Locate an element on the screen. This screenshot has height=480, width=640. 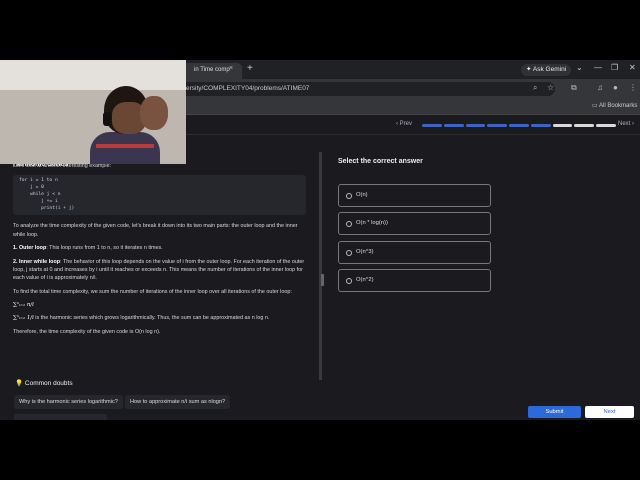
drag-handle is located at coordinates (322, 280).